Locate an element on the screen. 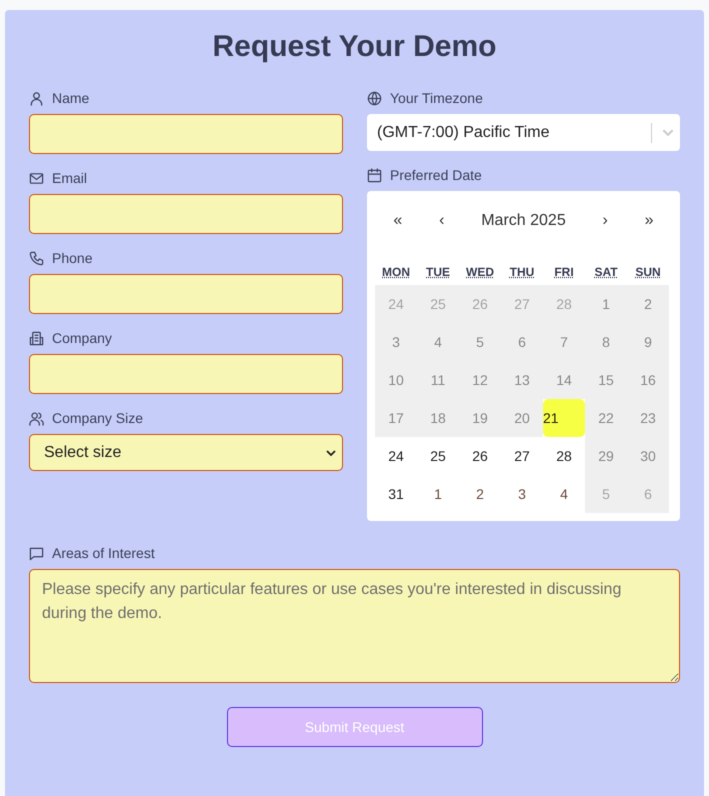 The width and height of the screenshot is (709, 796). comment-icon is located at coordinates (36, 553).